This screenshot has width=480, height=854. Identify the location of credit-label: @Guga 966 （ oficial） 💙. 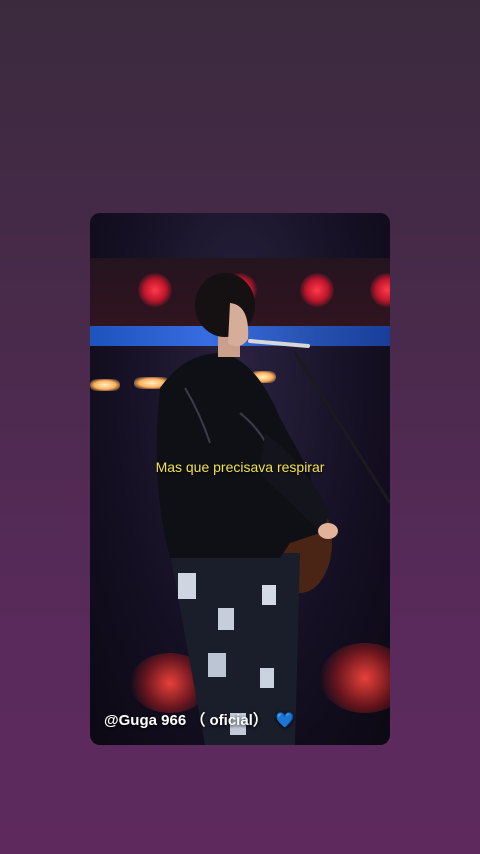
(199, 719).